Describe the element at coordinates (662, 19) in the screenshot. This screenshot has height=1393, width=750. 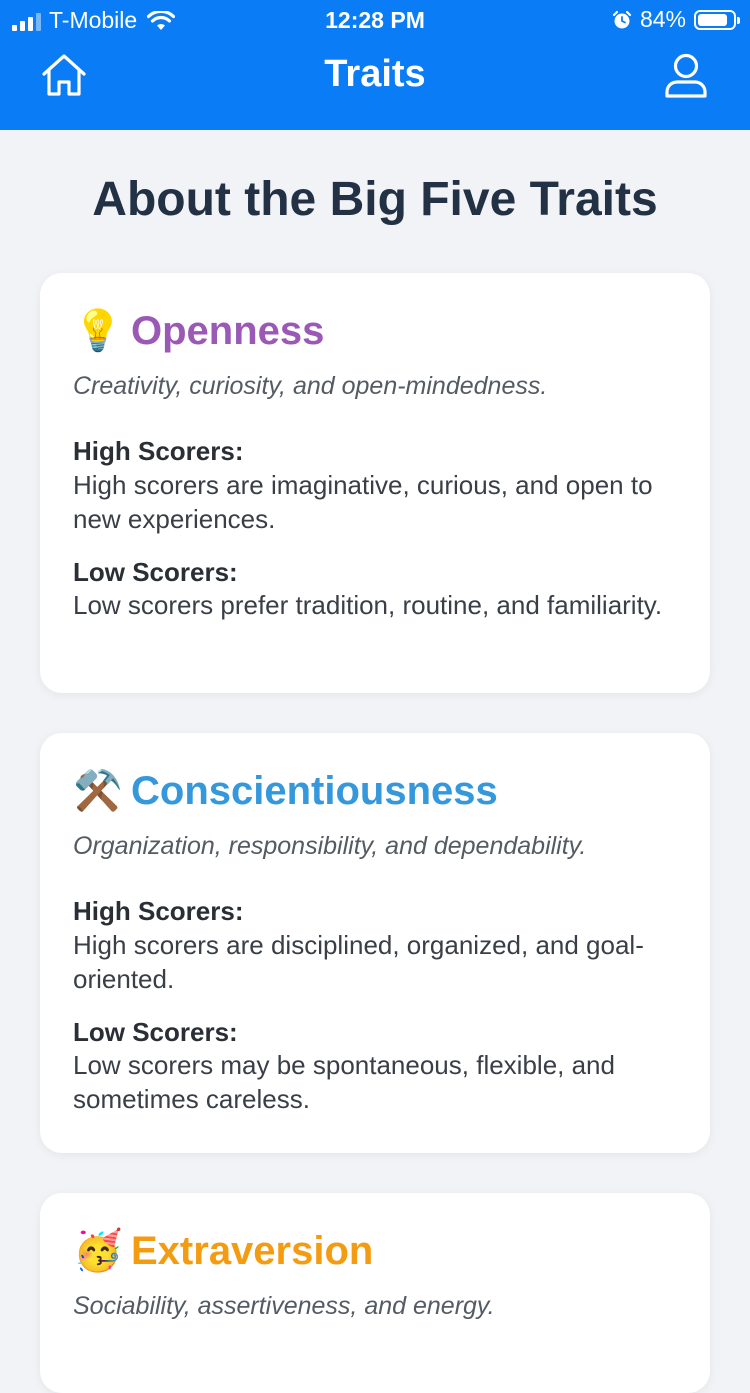
I see `battery-percent: 84%` at that location.